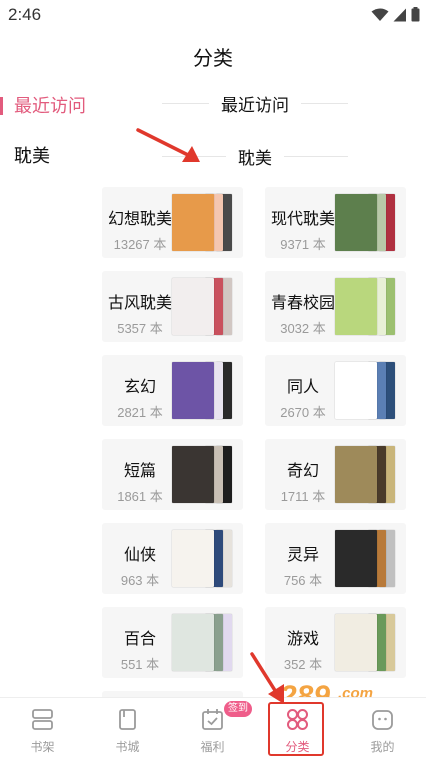 The width and height of the screenshot is (426, 757). What do you see at coordinates (25, 14) in the screenshot?
I see `status-time: 2:46` at bounding box center [25, 14].